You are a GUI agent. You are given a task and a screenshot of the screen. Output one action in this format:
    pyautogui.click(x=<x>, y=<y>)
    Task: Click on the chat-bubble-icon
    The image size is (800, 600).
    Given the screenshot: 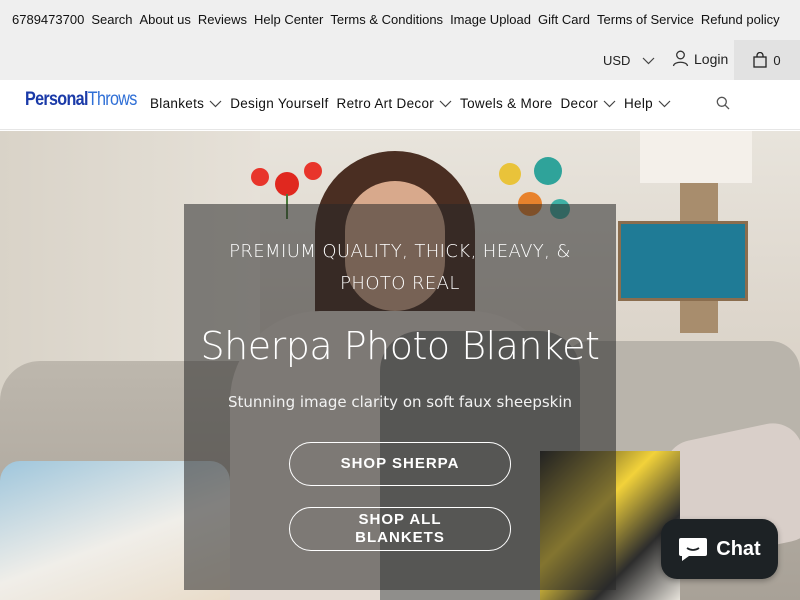 What is the action you would take?
    pyautogui.click(x=693, y=549)
    